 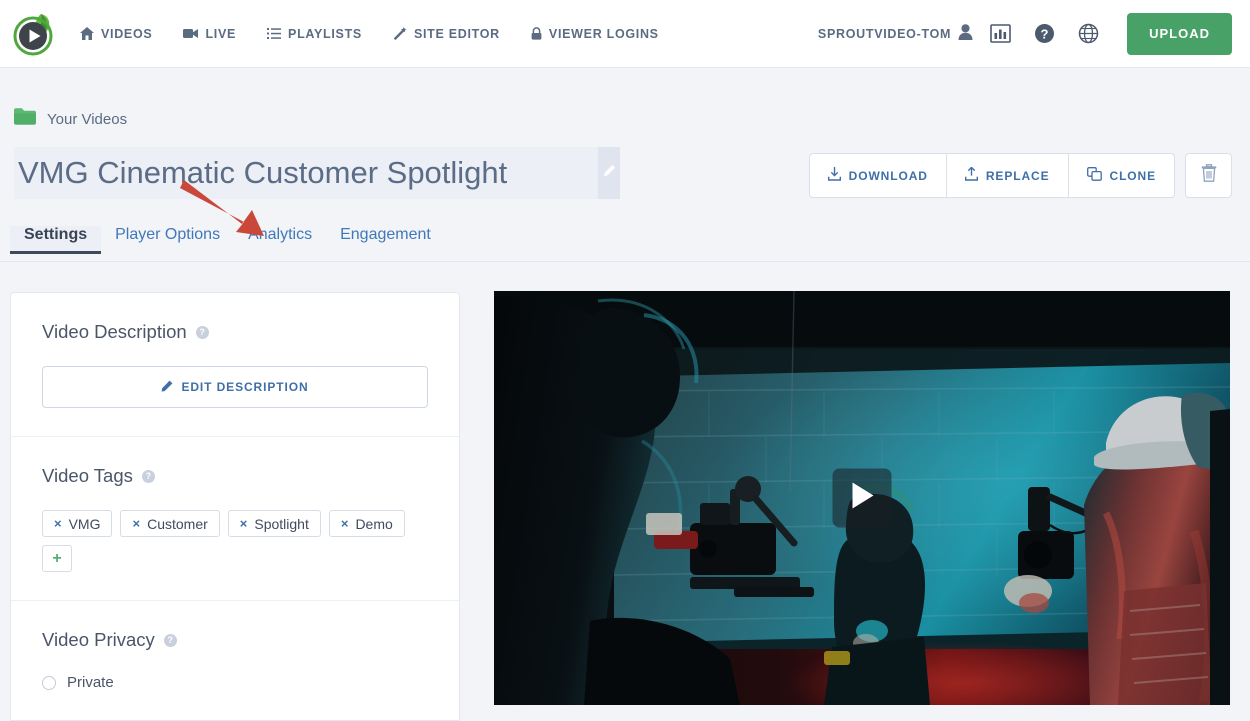 I want to click on upload-button: Upload, so click(x=1179, y=33).